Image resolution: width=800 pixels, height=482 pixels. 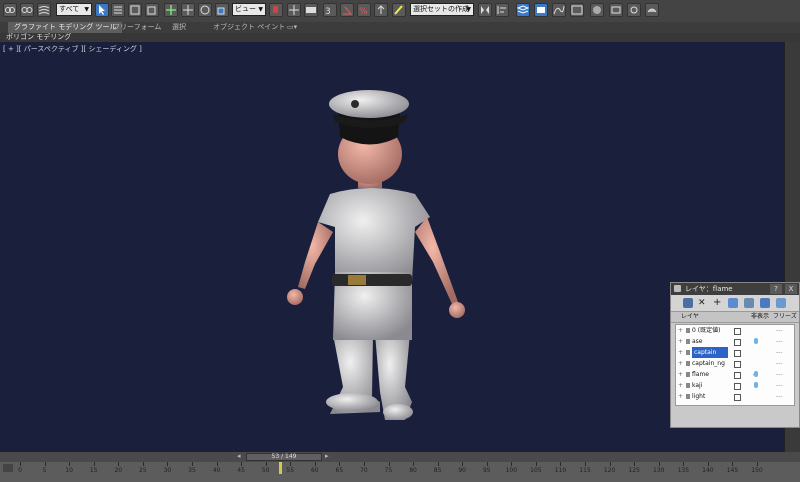 I want to click on layer-row: + kaji ---, so click(x=734, y=385).